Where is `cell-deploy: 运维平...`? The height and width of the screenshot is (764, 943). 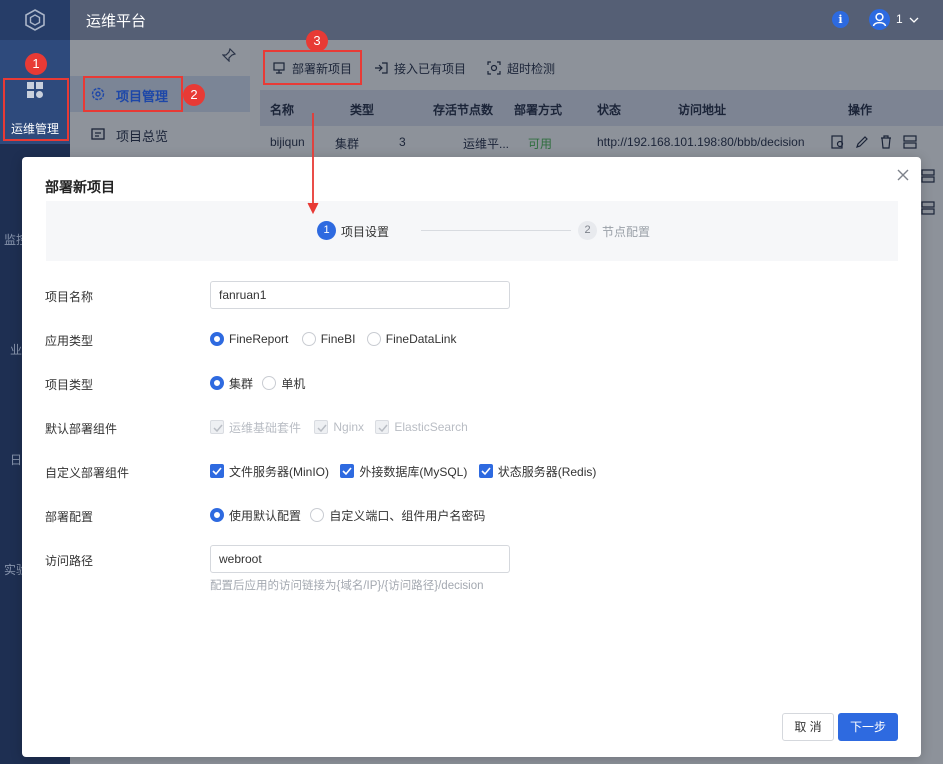 cell-deploy: 运维平... is located at coordinates (486, 144).